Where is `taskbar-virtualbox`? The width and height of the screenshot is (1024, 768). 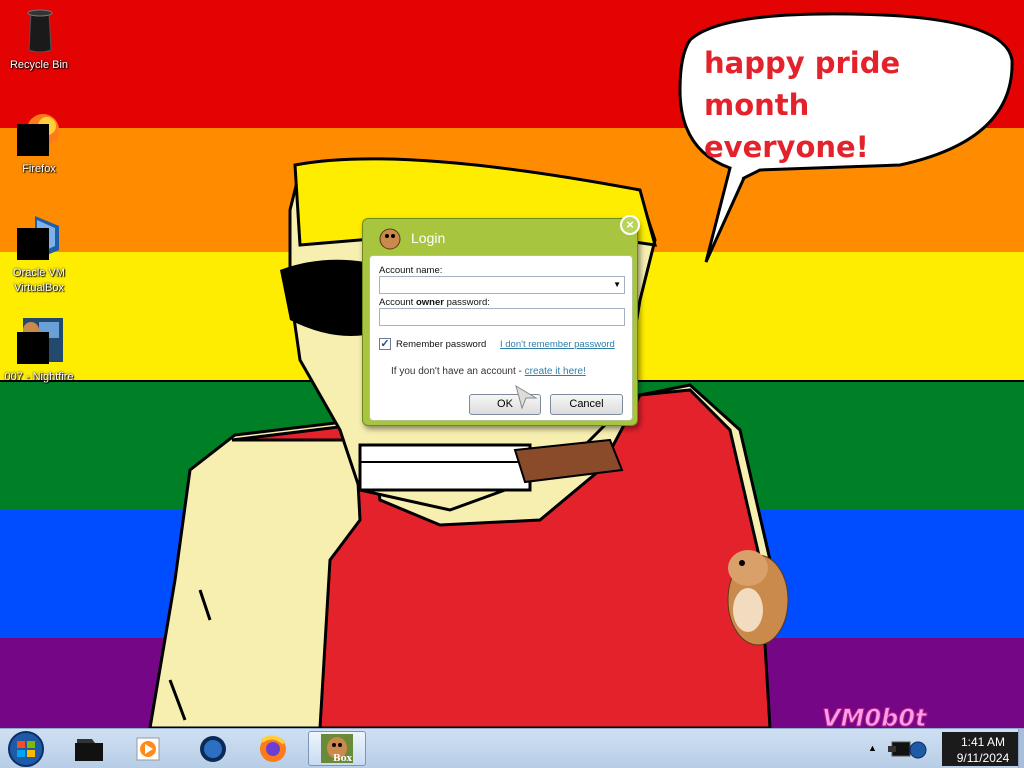 taskbar-virtualbox is located at coordinates (213, 748).